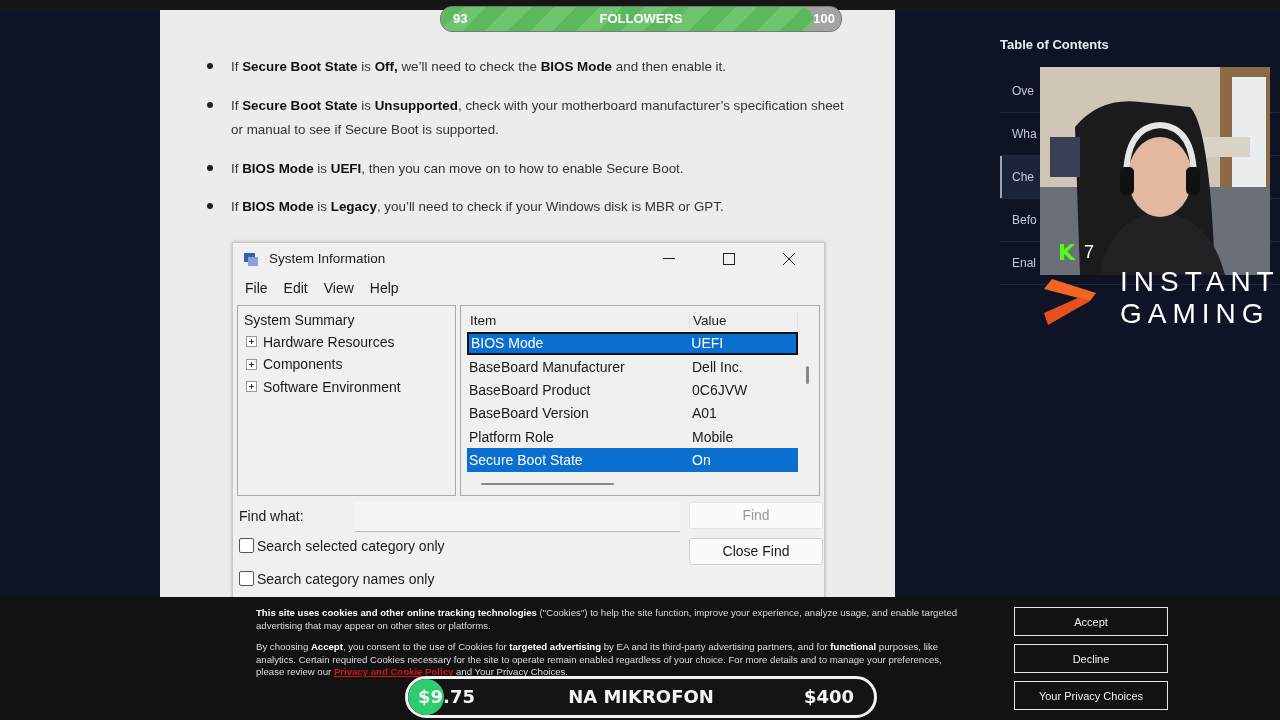  I want to click on tree-item: Software Environment, so click(332, 386).